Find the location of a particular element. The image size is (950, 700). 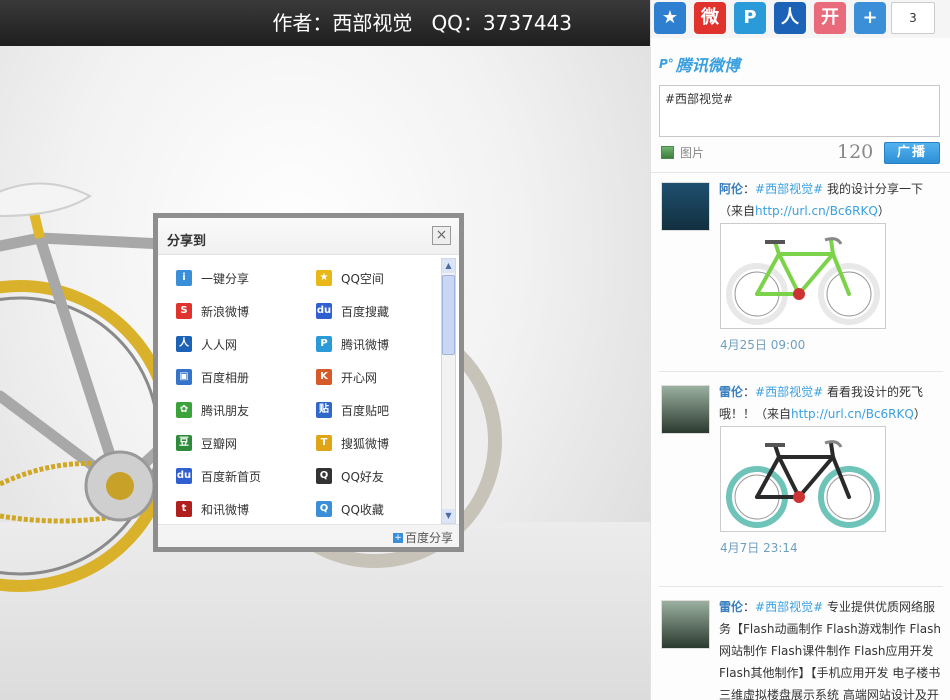

scroll-down-icon: ▼ is located at coordinates (448, 516).